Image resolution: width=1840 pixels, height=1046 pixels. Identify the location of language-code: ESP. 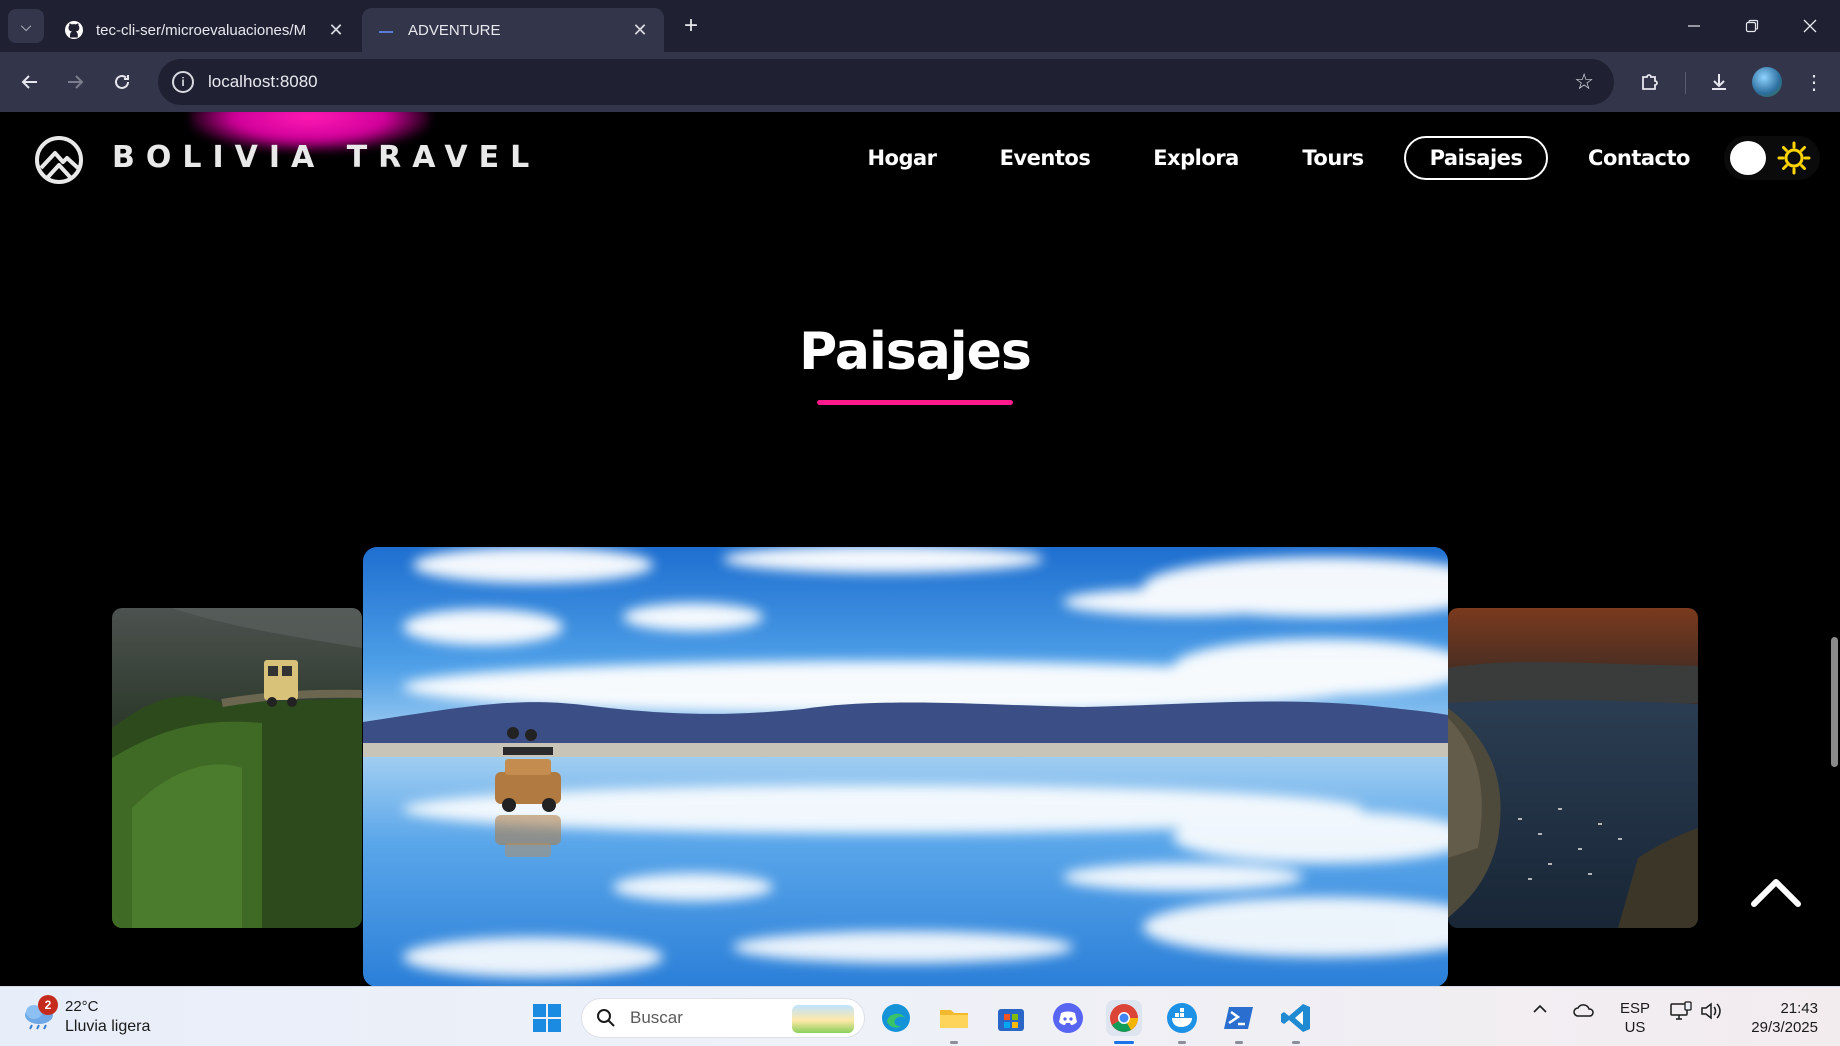
(1635, 1008).